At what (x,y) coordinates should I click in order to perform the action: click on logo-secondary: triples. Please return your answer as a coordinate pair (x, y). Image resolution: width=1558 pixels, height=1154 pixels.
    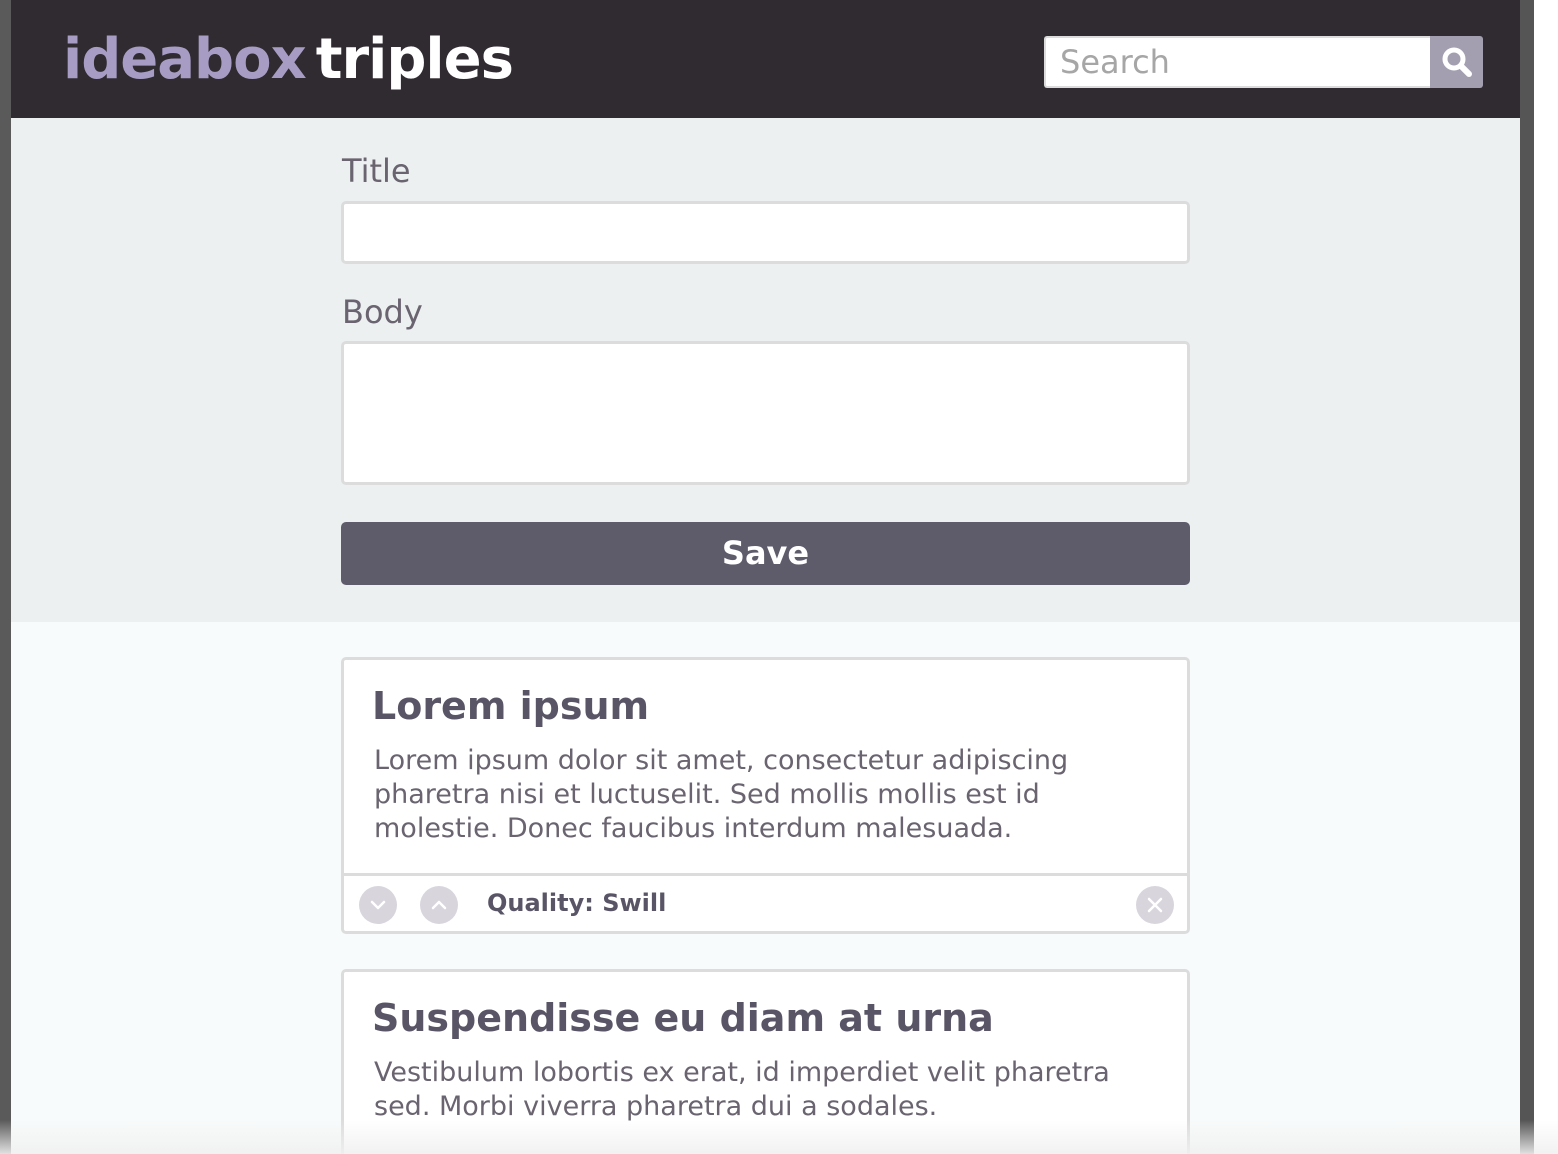
    Looking at the image, I should click on (414, 59).